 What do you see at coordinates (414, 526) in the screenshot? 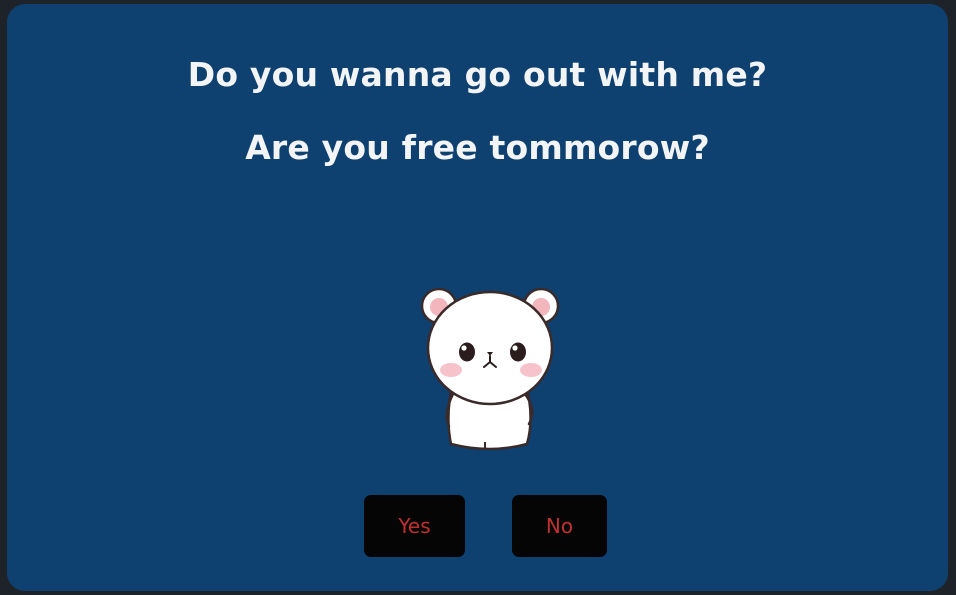
I see `yes-button: Yes` at bounding box center [414, 526].